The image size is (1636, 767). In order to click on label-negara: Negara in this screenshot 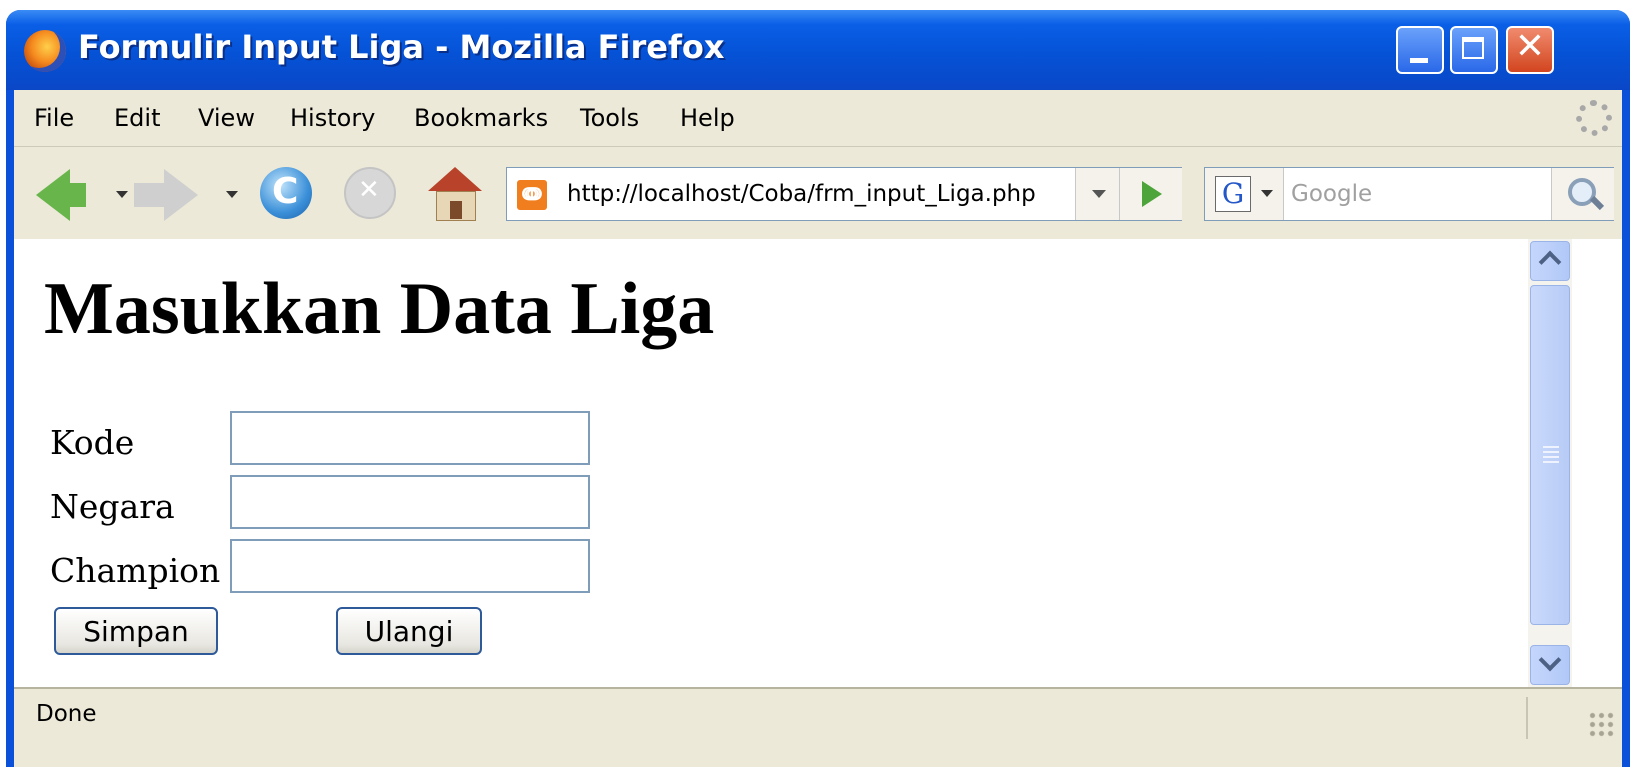, I will do `click(112, 506)`.